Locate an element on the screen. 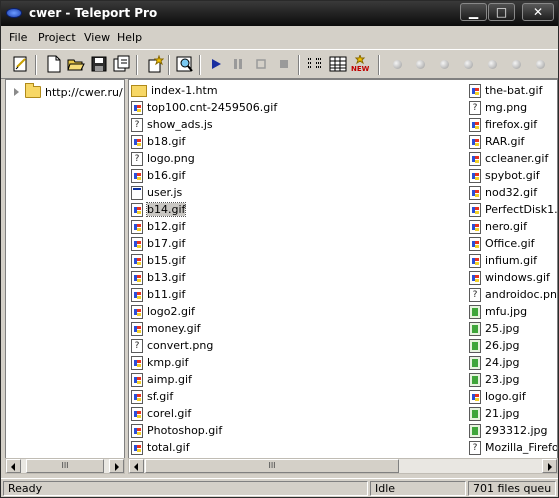 The image size is (559, 498). file-list-item: money.gif is located at coordinates (298, 328).